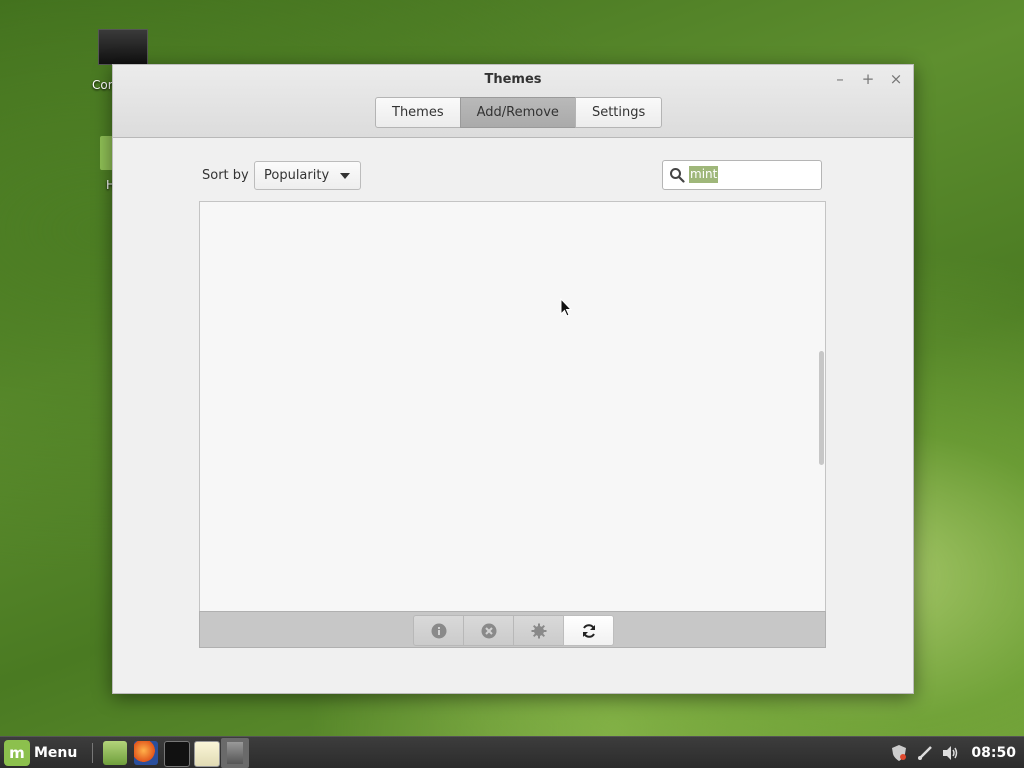 The image size is (1024, 768). I want to click on tab-switcher: Themes Add/Remove Settings, so click(519, 112).